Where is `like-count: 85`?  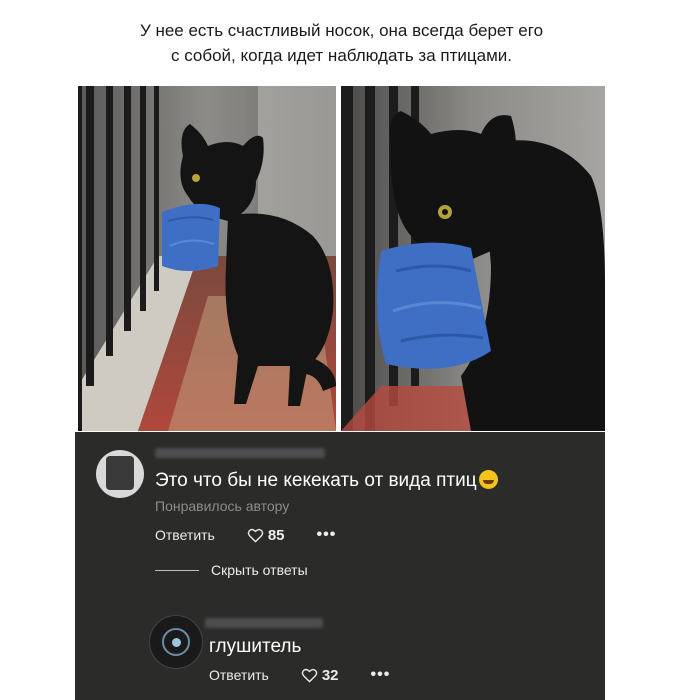 like-count: 85 is located at coordinates (276, 535).